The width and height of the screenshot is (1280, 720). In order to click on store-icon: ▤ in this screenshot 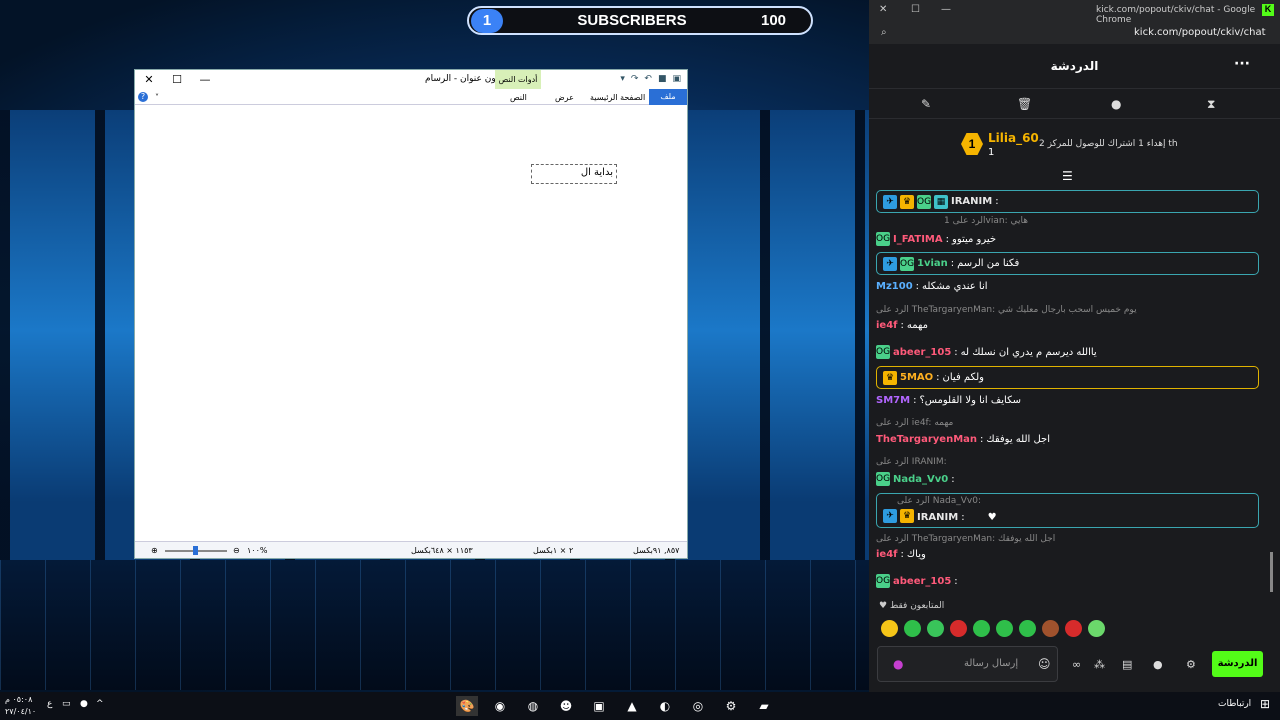, I will do `click(1127, 664)`.